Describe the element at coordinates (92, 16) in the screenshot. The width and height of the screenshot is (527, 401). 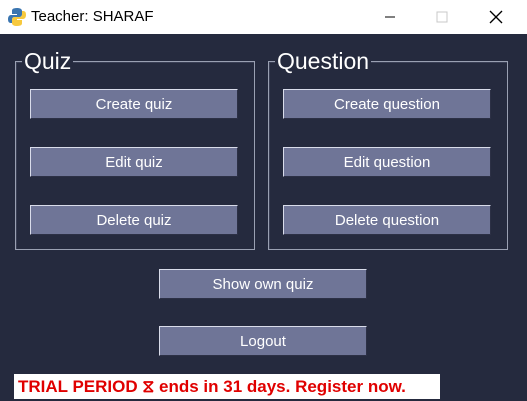
I see `window-title: Teacher: SHARAF` at that location.